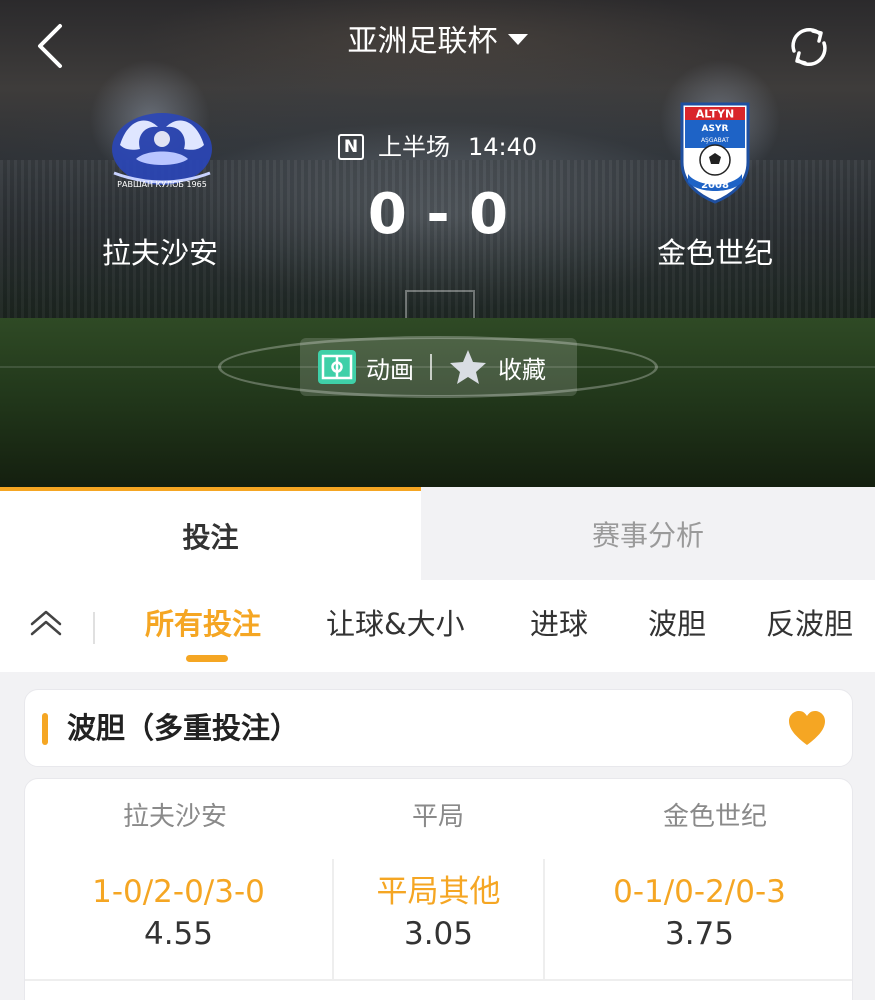 This screenshot has width=875, height=1000. Describe the element at coordinates (497, 367) in the screenshot. I see `favorite-button: 收藏` at that location.